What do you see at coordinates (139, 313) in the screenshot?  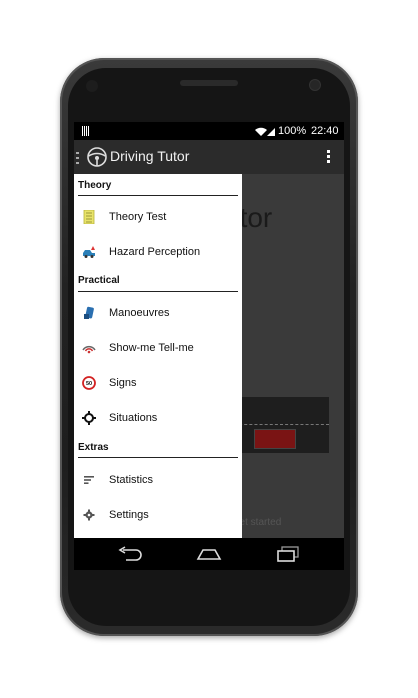 I see `drawer-item-label: Manoeuvres` at bounding box center [139, 313].